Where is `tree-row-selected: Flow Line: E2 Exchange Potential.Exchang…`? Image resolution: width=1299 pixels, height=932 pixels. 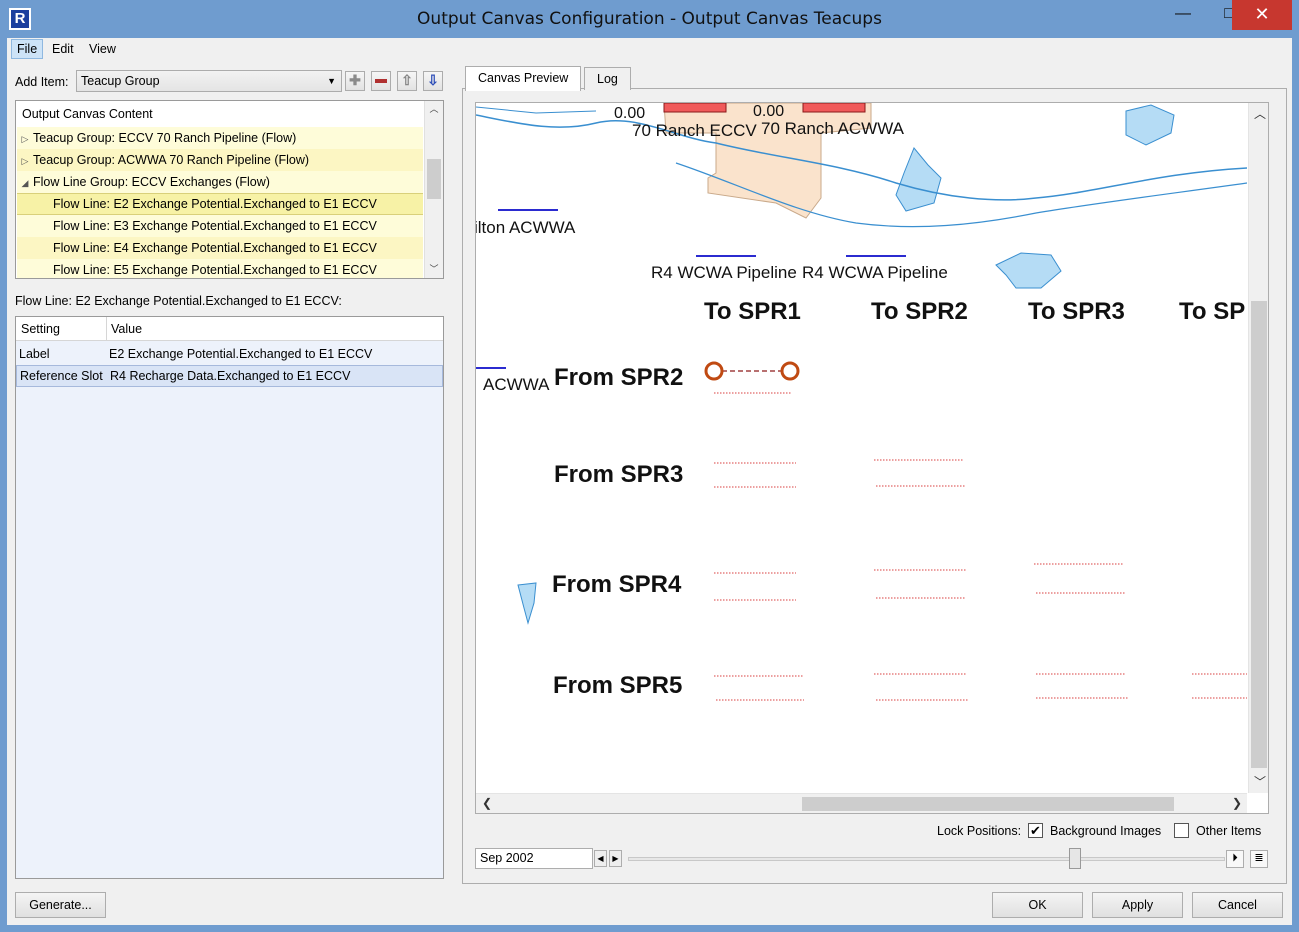
tree-row-selected: Flow Line: E2 Exchange Potential.Exchang… is located at coordinates (220, 204).